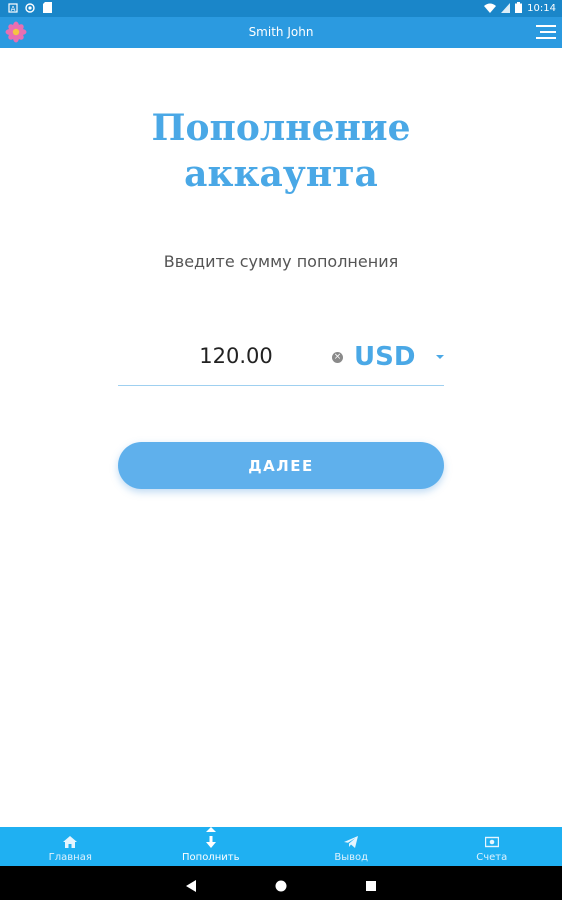 Image resolution: width=562 pixels, height=900 pixels. Describe the element at coordinates (210, 829) in the screenshot. I see `active-tab-indicator` at that location.